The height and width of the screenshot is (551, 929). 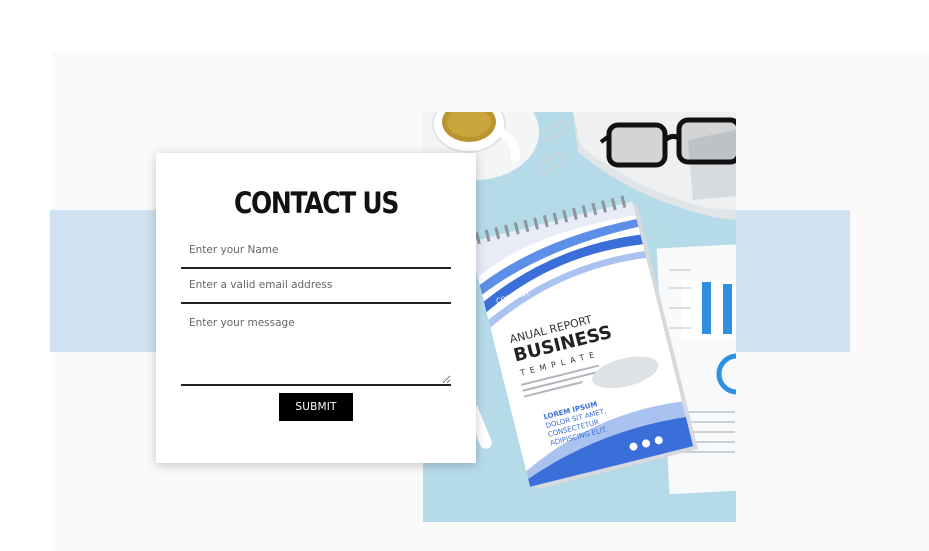 What do you see at coordinates (316, 251) in the screenshot?
I see `name-input` at bounding box center [316, 251].